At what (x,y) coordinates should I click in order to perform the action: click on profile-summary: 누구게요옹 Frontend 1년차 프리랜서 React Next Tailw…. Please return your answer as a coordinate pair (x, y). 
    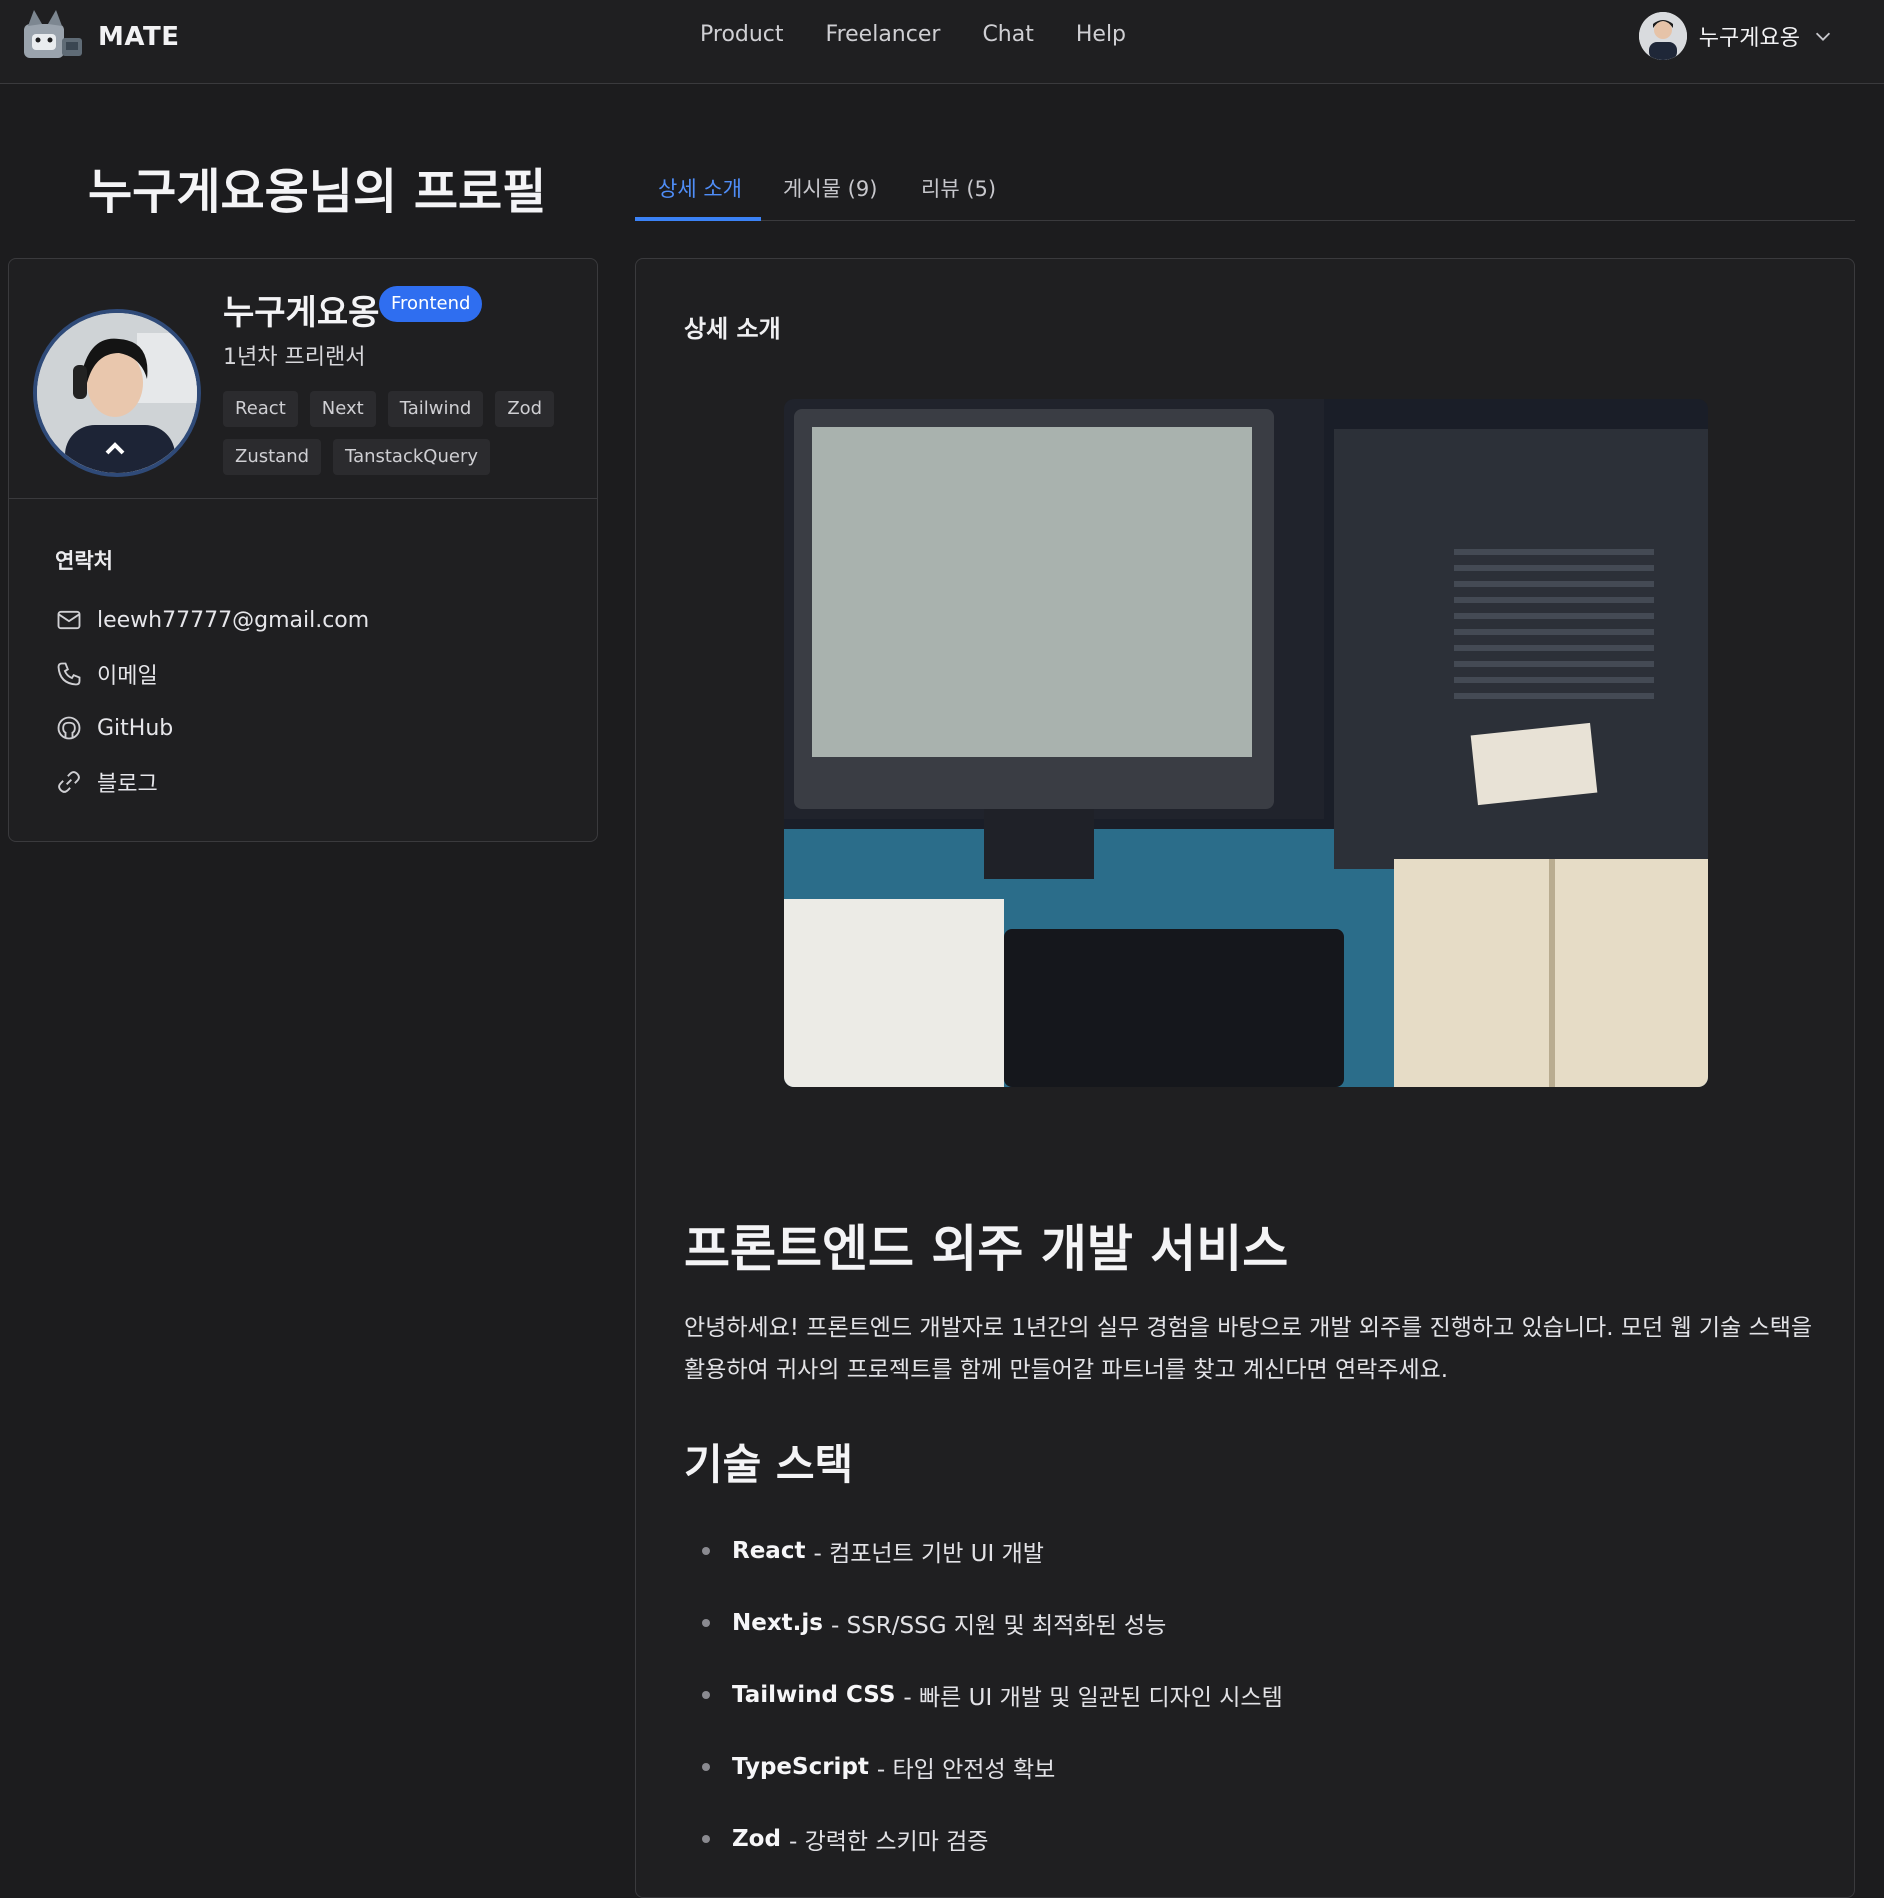
    Looking at the image, I should click on (303, 379).